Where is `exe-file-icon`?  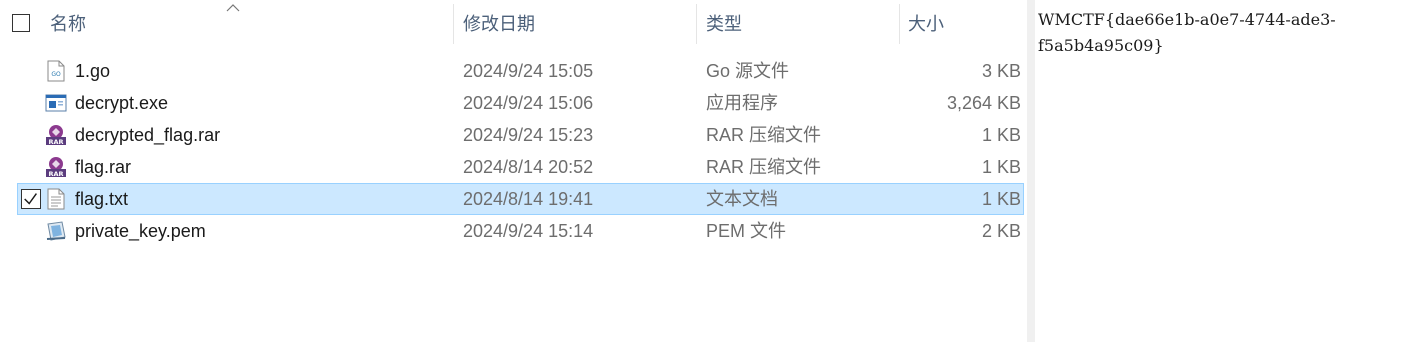
exe-file-icon is located at coordinates (56, 103).